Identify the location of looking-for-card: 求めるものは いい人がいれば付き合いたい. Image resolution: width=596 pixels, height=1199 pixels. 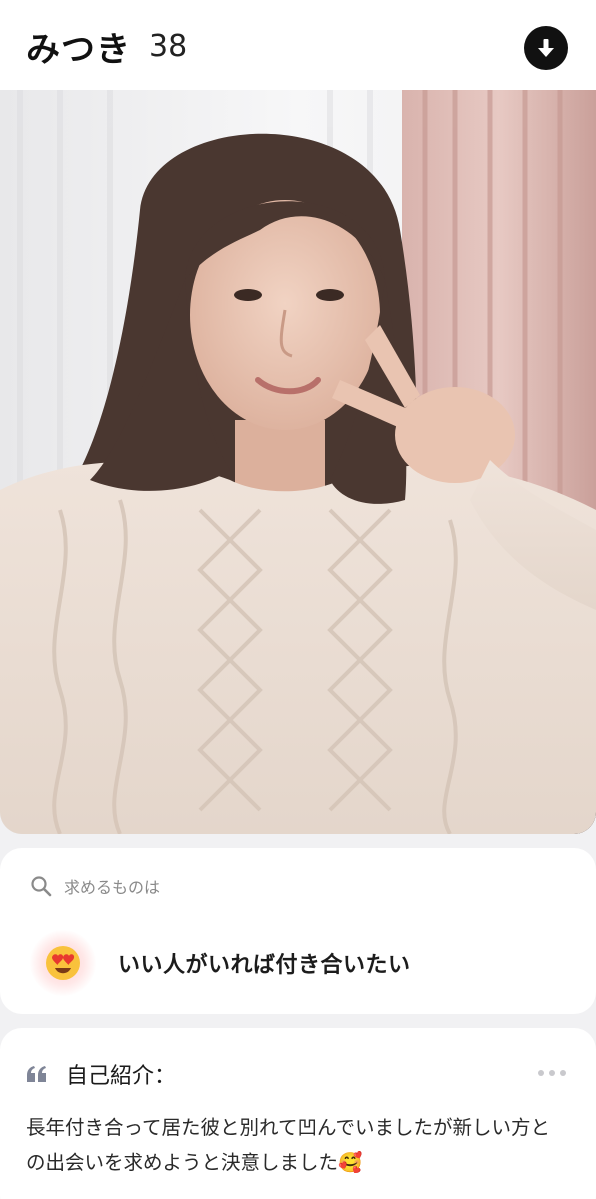
(298, 931).